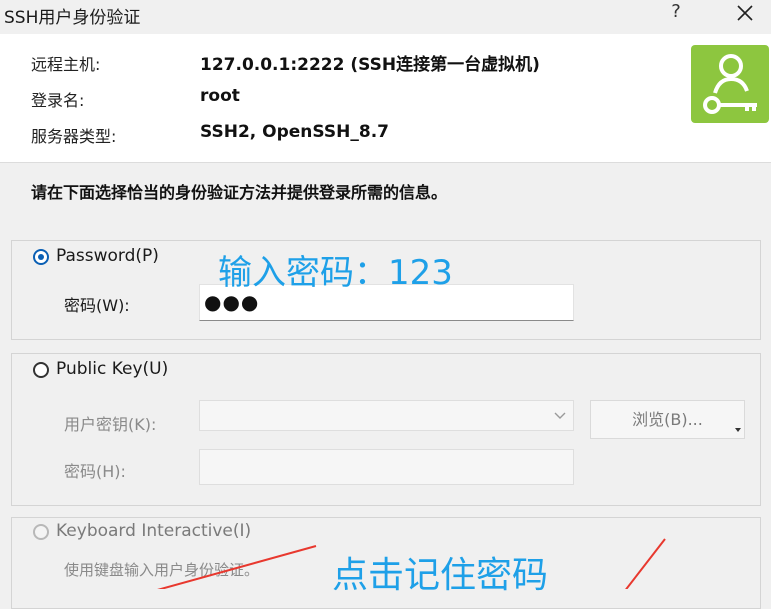 This screenshot has width=771, height=609. I want to click on user-value: root, so click(220, 96).